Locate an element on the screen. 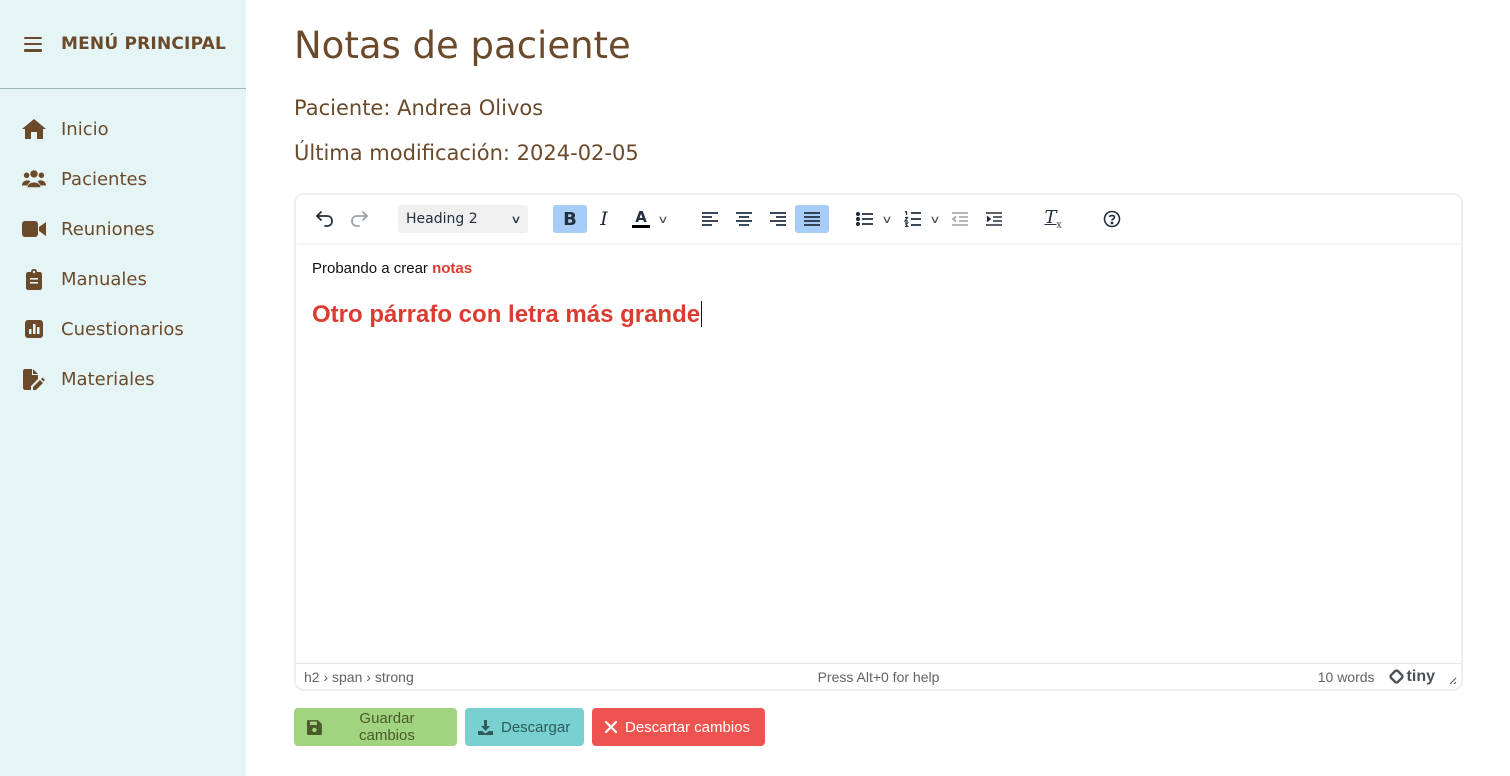 The image size is (1510, 776). sidebar-item-materiales: Materiales is located at coordinates (123, 379).